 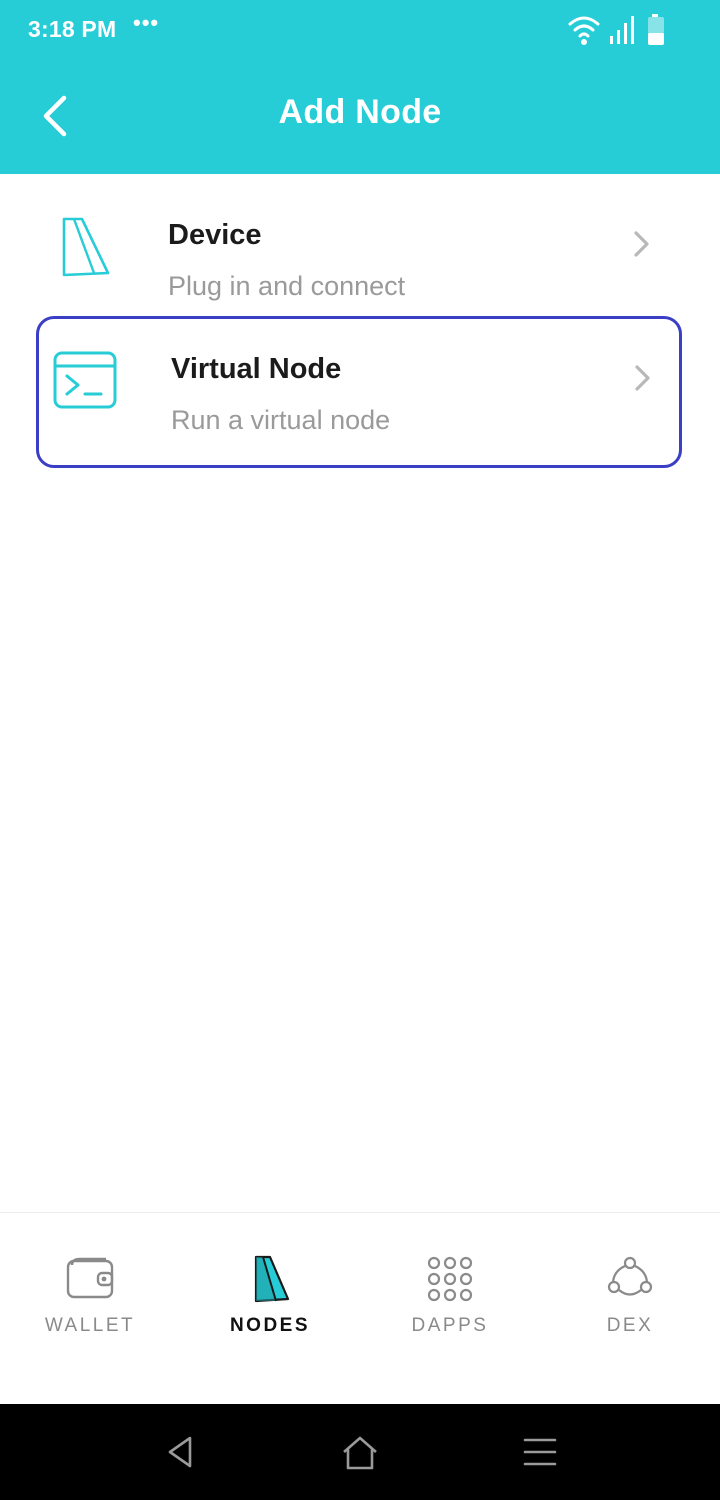 I want to click on virtual-node-subtitle: Run a virtual node, so click(x=281, y=420).